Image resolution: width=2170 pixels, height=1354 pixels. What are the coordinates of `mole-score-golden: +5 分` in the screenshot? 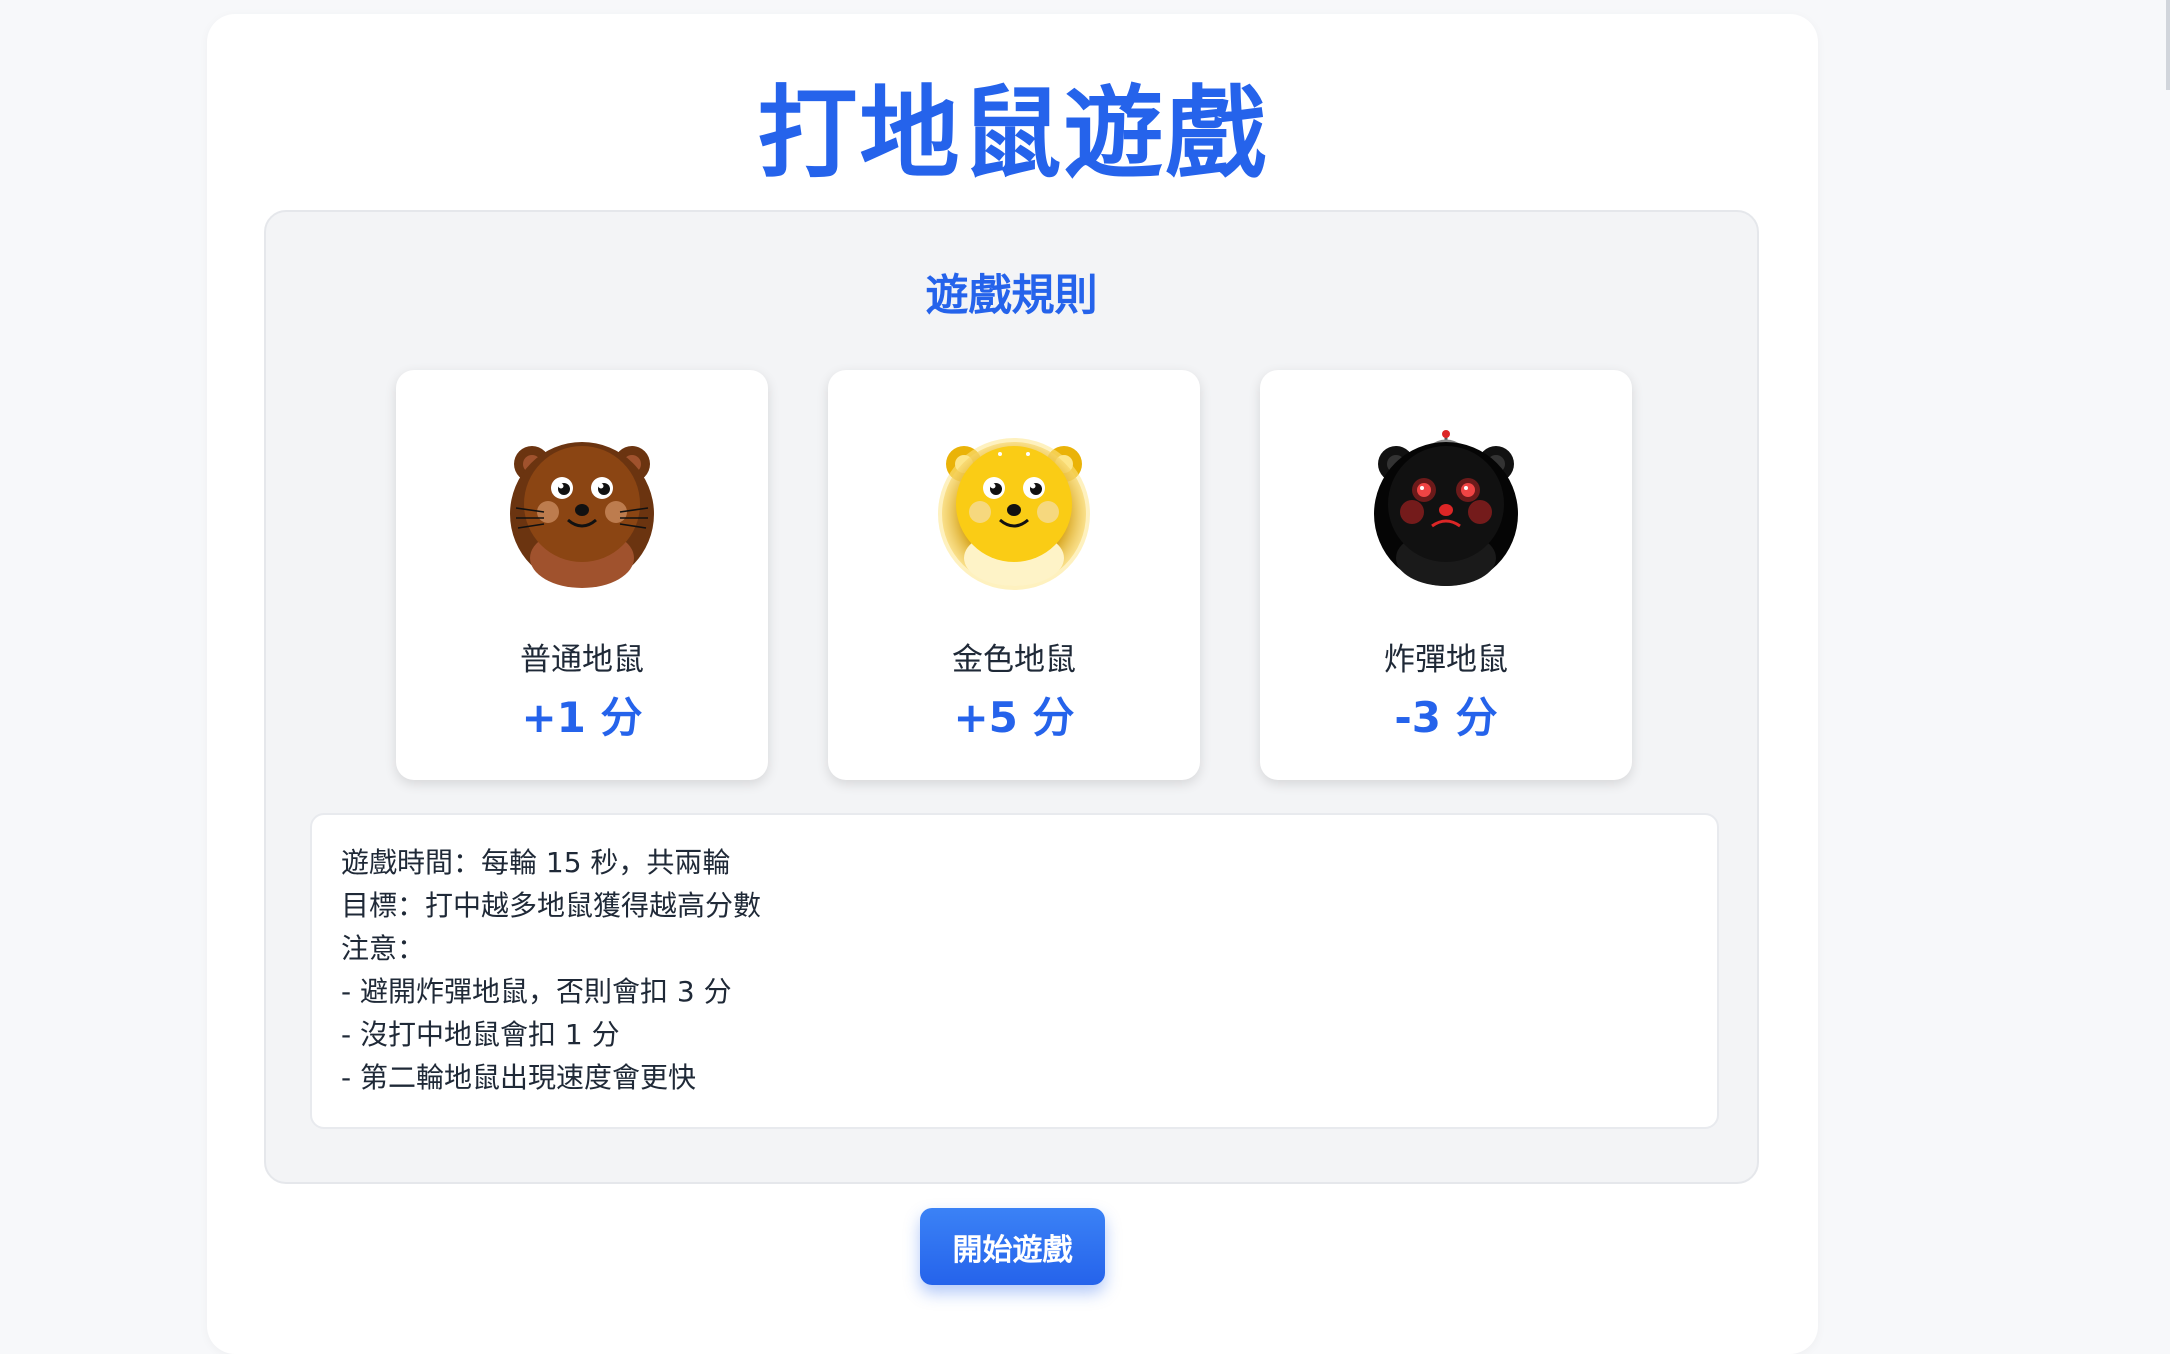 It's located at (1014, 717).